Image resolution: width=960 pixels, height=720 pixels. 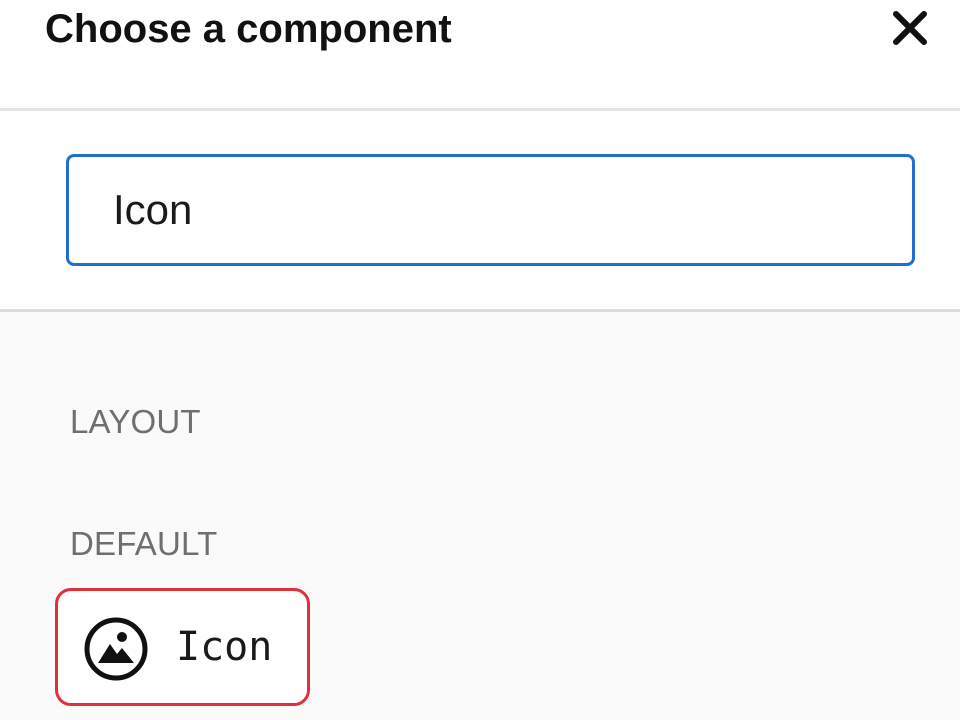 I want to click on image-icon, so click(x=116, y=649).